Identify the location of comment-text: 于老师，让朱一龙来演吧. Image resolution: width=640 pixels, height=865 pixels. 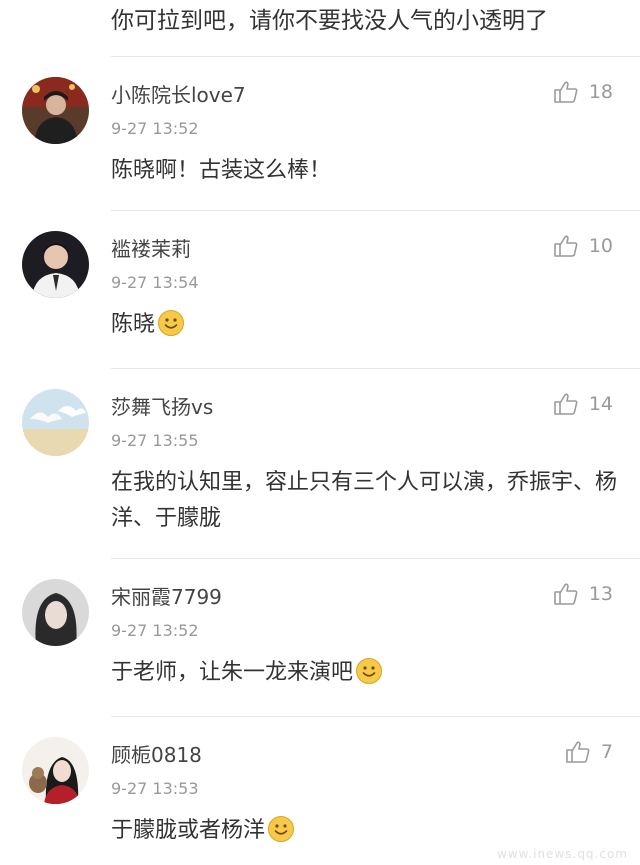
(366, 673).